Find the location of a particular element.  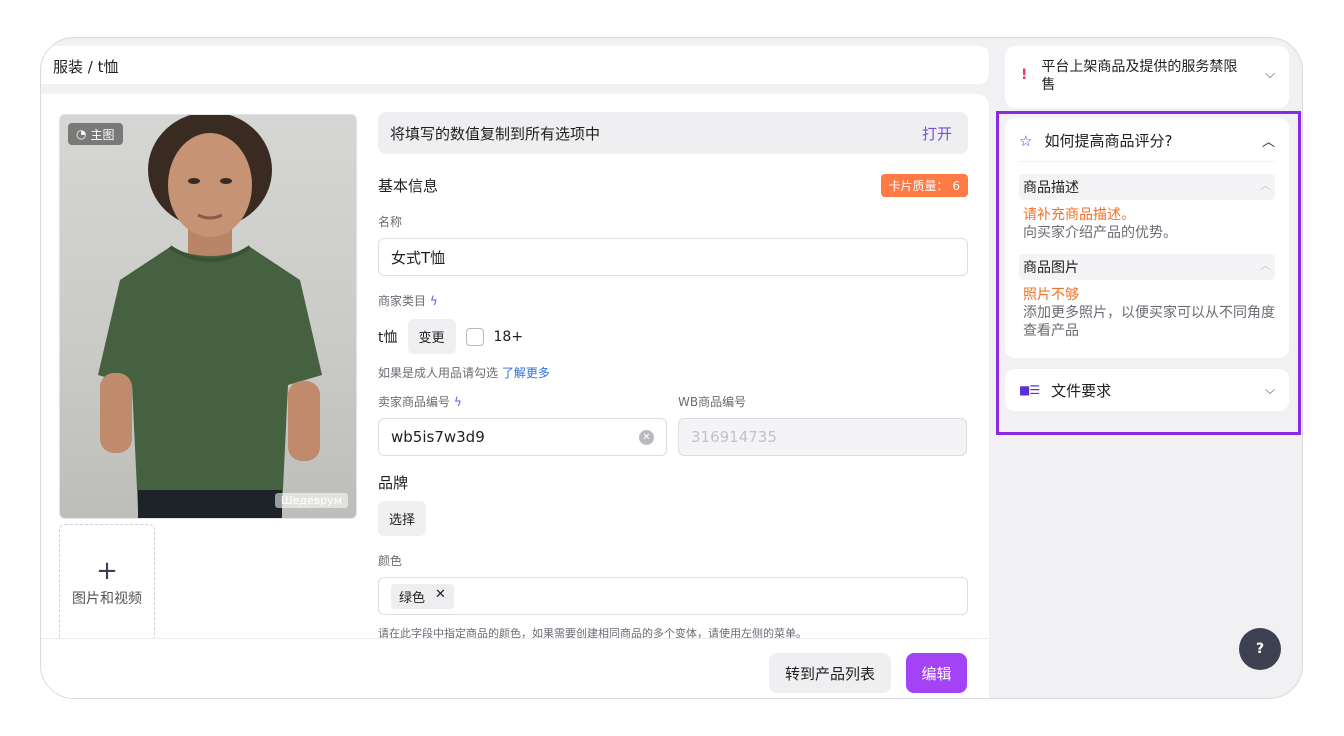

name-label: 名称 is located at coordinates (390, 222).